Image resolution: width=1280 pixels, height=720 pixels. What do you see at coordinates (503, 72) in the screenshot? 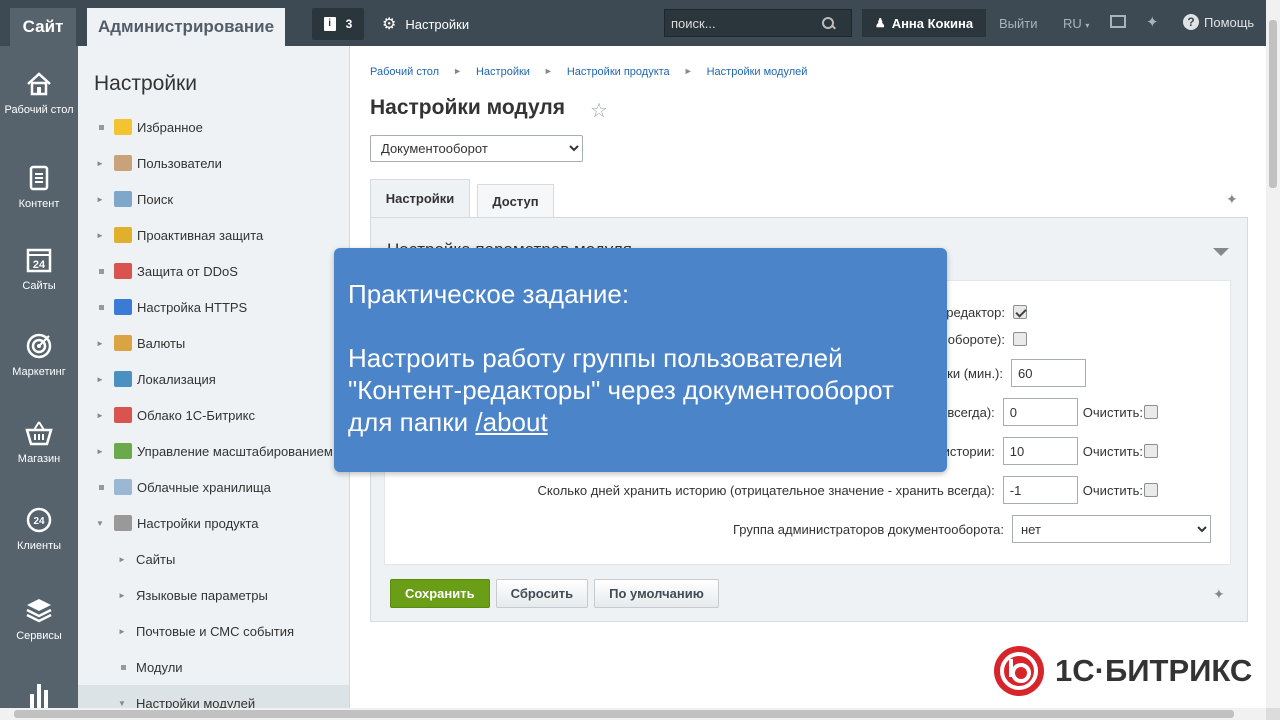
I see `breadcrumb-settings: Настройки` at bounding box center [503, 72].